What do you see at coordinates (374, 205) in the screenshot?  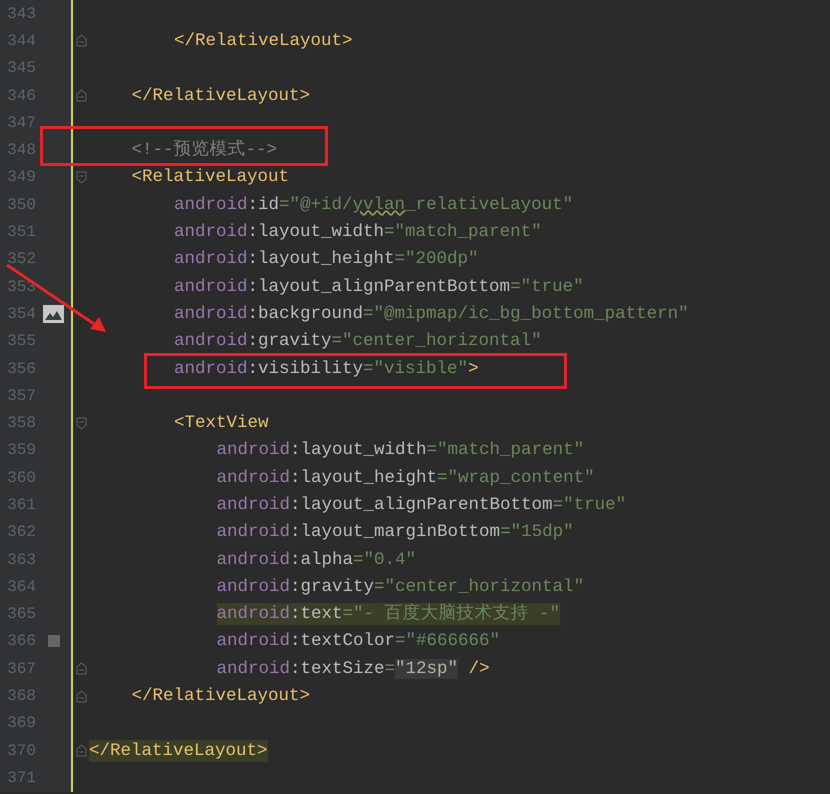 I see `code-line: android:id="@+id/yvlan_relativeLayout"` at bounding box center [374, 205].